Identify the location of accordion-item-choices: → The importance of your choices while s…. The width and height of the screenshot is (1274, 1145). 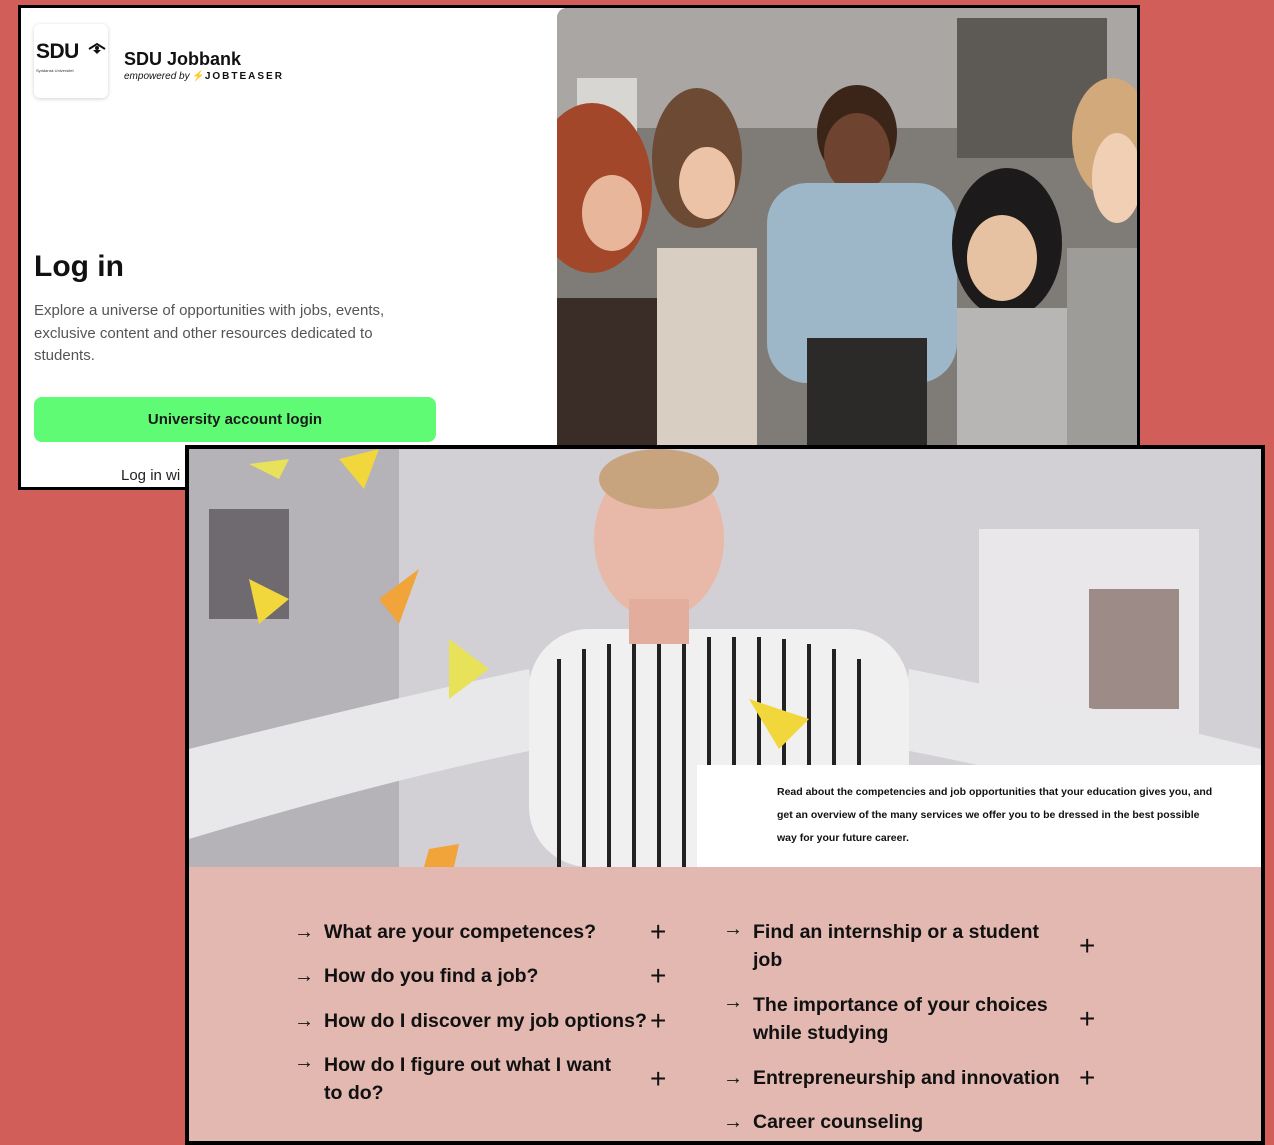
(909, 1019).